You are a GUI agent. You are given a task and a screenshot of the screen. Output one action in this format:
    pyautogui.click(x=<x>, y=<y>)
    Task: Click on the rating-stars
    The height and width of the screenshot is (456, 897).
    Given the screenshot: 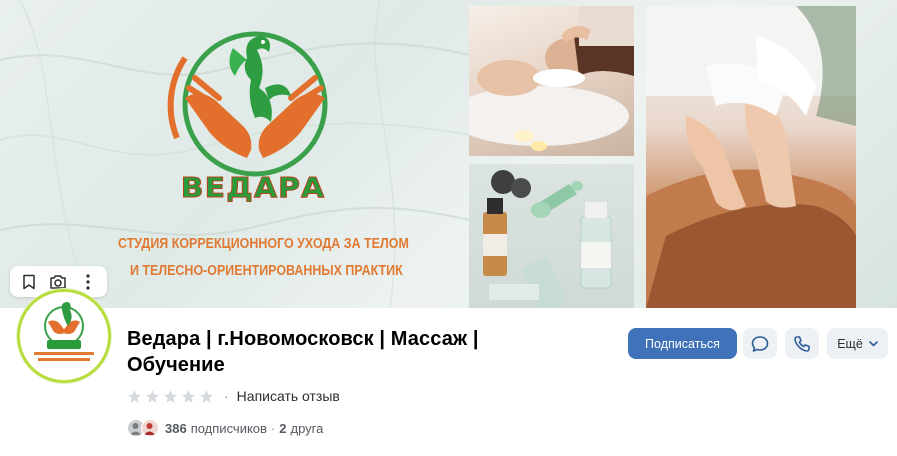 What is the action you would take?
    pyautogui.click(x=170, y=396)
    